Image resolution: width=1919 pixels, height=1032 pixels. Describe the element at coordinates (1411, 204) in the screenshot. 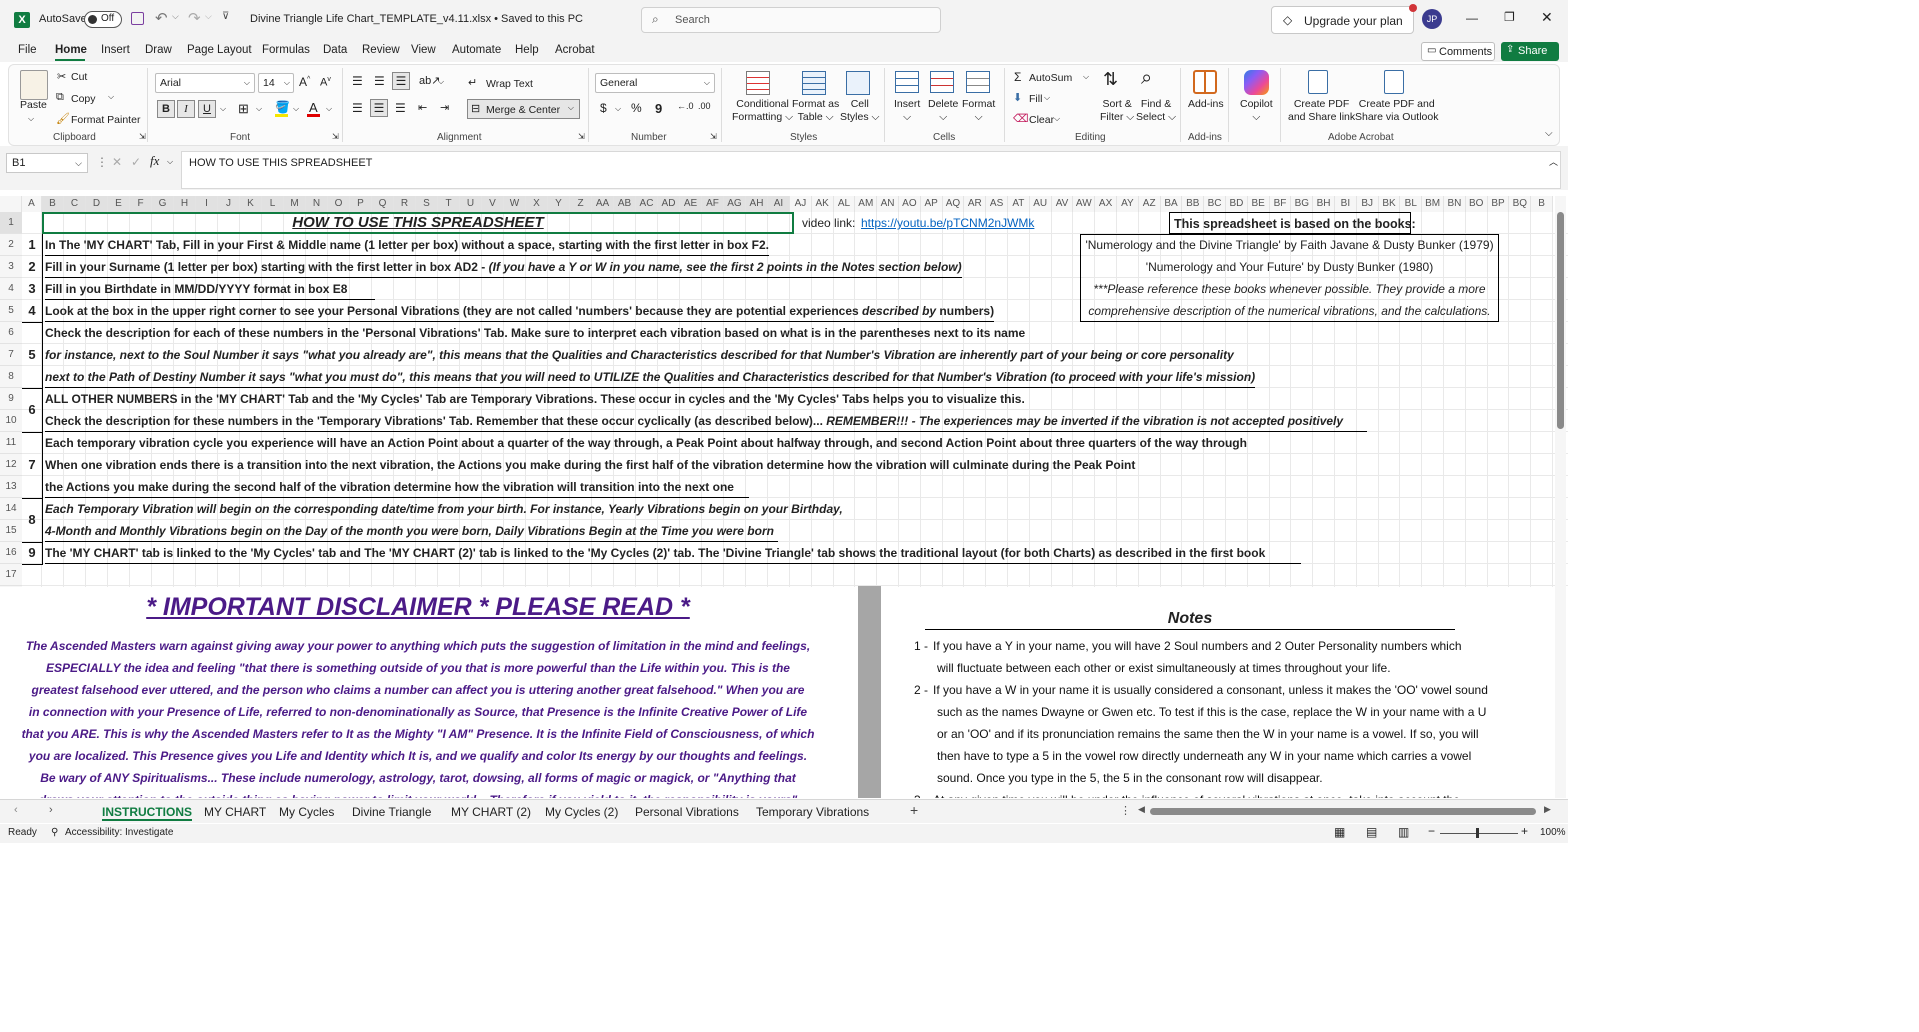

I see `column-header: BL` at that location.